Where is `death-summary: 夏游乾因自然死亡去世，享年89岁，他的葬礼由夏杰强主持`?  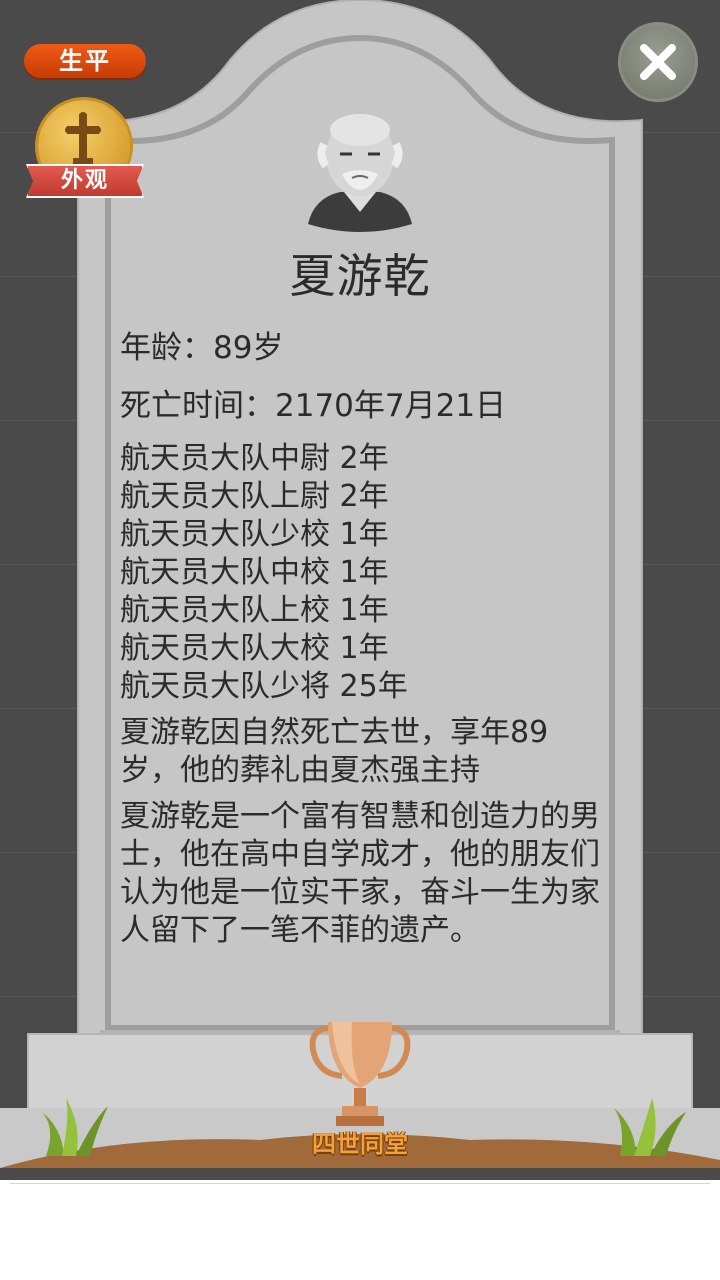 death-summary: 夏游乾因自然死亡去世，享年89岁，他的葬礼由夏杰强主持 is located at coordinates (334, 751).